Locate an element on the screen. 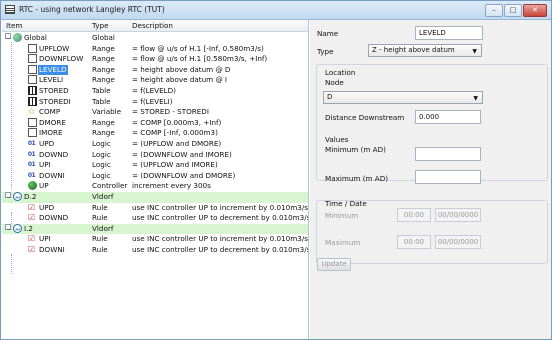 This screenshot has width=552, height=340. distance-field: 0.000 is located at coordinates (448, 117).